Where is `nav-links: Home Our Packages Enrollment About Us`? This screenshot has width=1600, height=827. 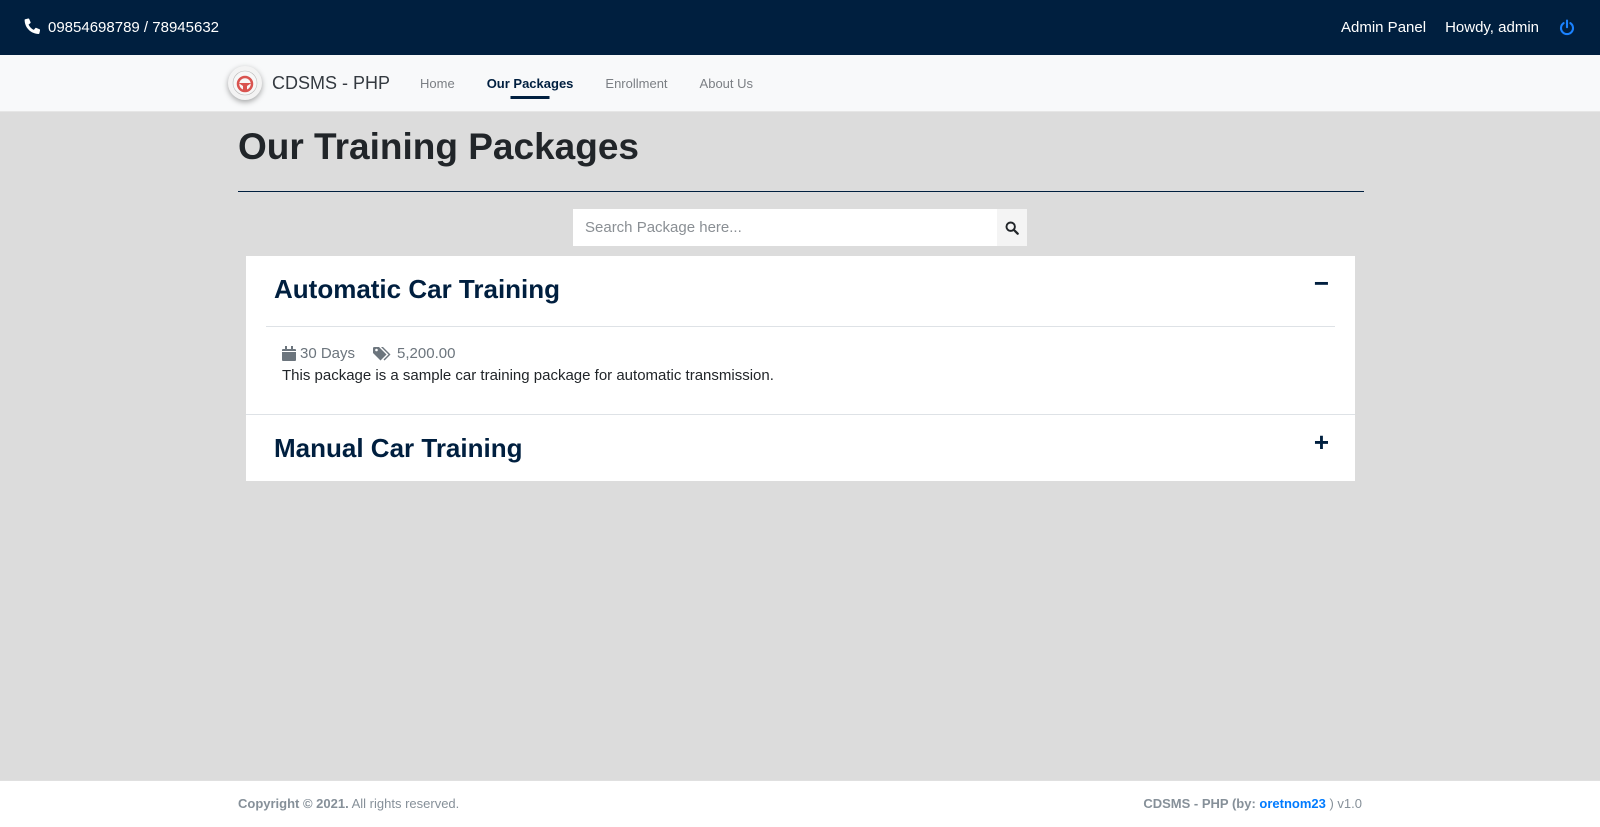
nav-links: Home Our Packages Enrollment About Us is located at coordinates (586, 83).